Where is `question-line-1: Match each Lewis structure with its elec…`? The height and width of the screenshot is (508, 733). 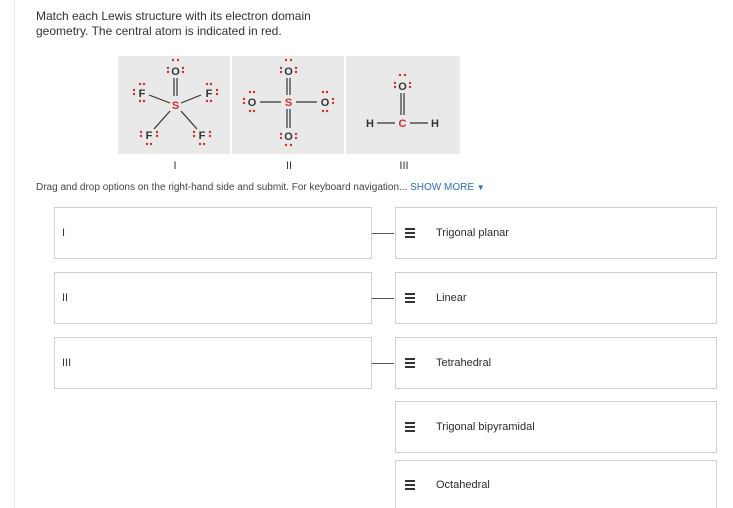 question-line-1: Match each Lewis structure with its elec… is located at coordinates (173, 16).